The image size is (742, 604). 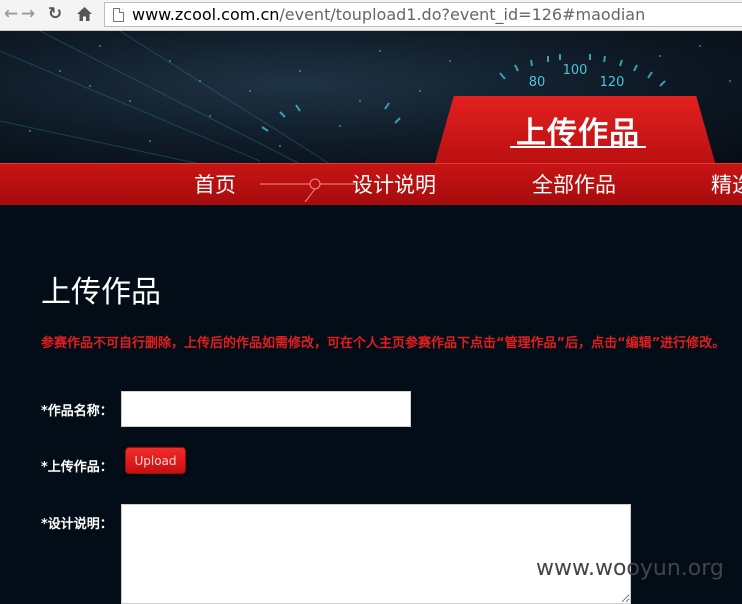 What do you see at coordinates (462, 14) in the screenshot?
I see `url-path: /event/toupload1.do?event_id=126#maodian` at bounding box center [462, 14].